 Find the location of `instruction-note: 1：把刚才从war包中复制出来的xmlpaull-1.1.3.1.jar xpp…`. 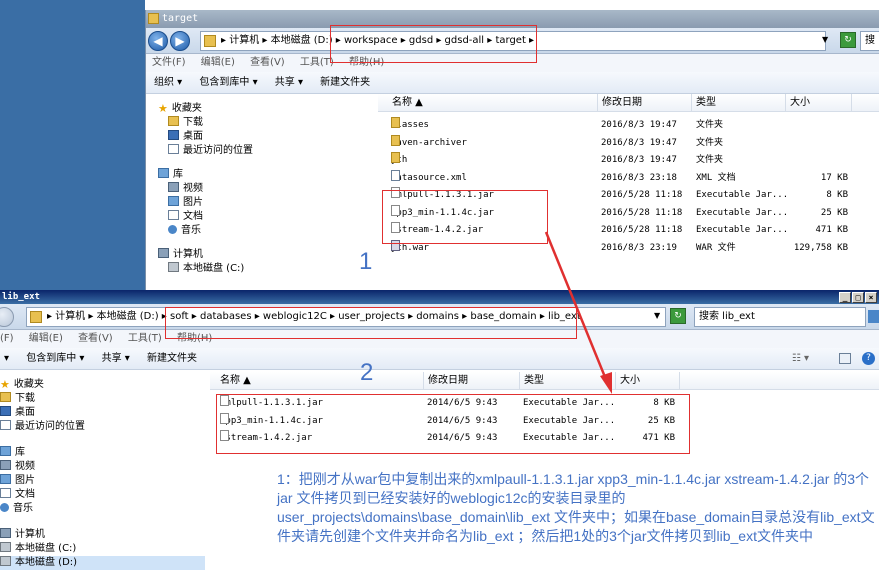

instruction-note: 1：把刚才从war包中复制出来的xmlpaull-1.1.3.1.jar xpp… is located at coordinates (576, 507).